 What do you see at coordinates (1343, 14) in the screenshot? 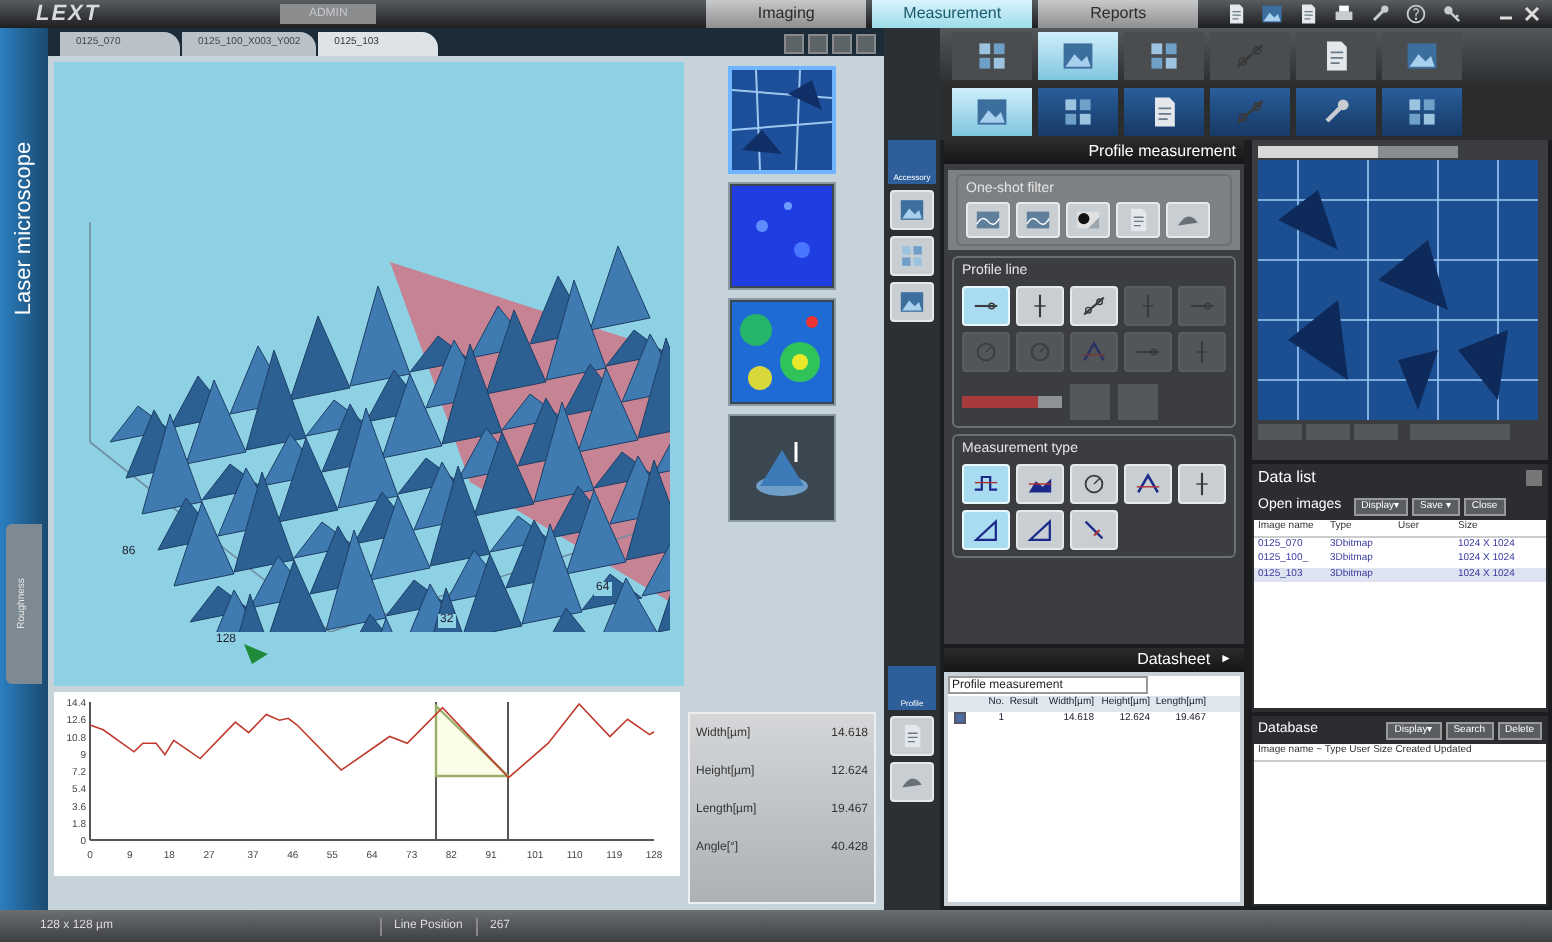
I see `printer-icon` at bounding box center [1343, 14].